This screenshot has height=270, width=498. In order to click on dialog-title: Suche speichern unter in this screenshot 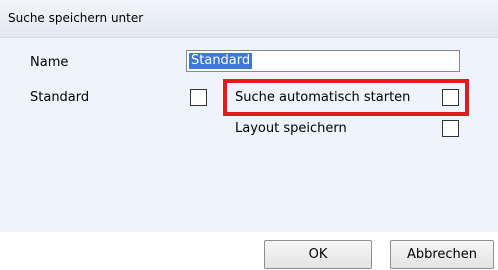, I will do `click(76, 18)`.